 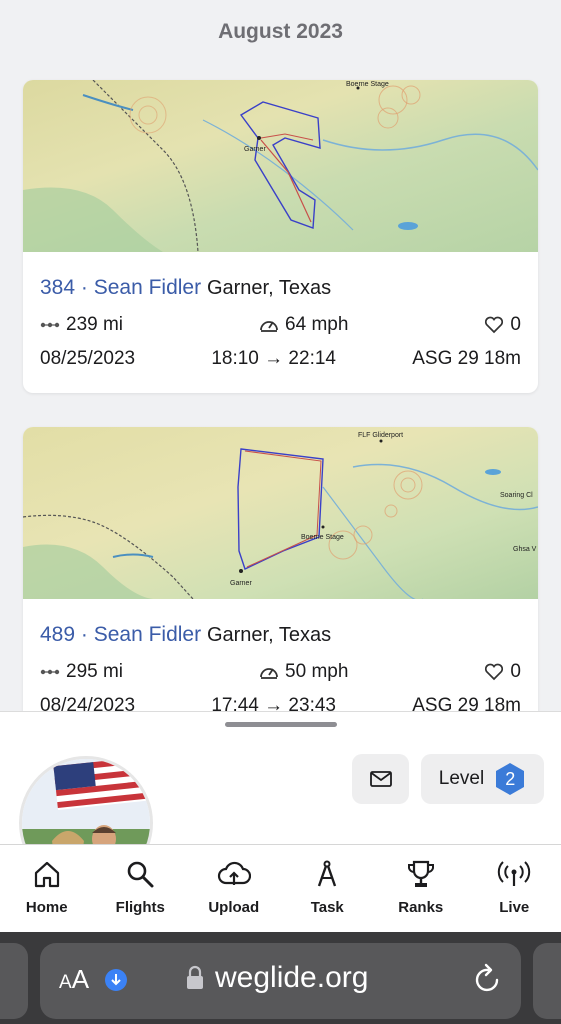 What do you see at coordinates (120, 634) in the screenshot?
I see `flight-title-link: 489 · Sean Fidler` at bounding box center [120, 634].